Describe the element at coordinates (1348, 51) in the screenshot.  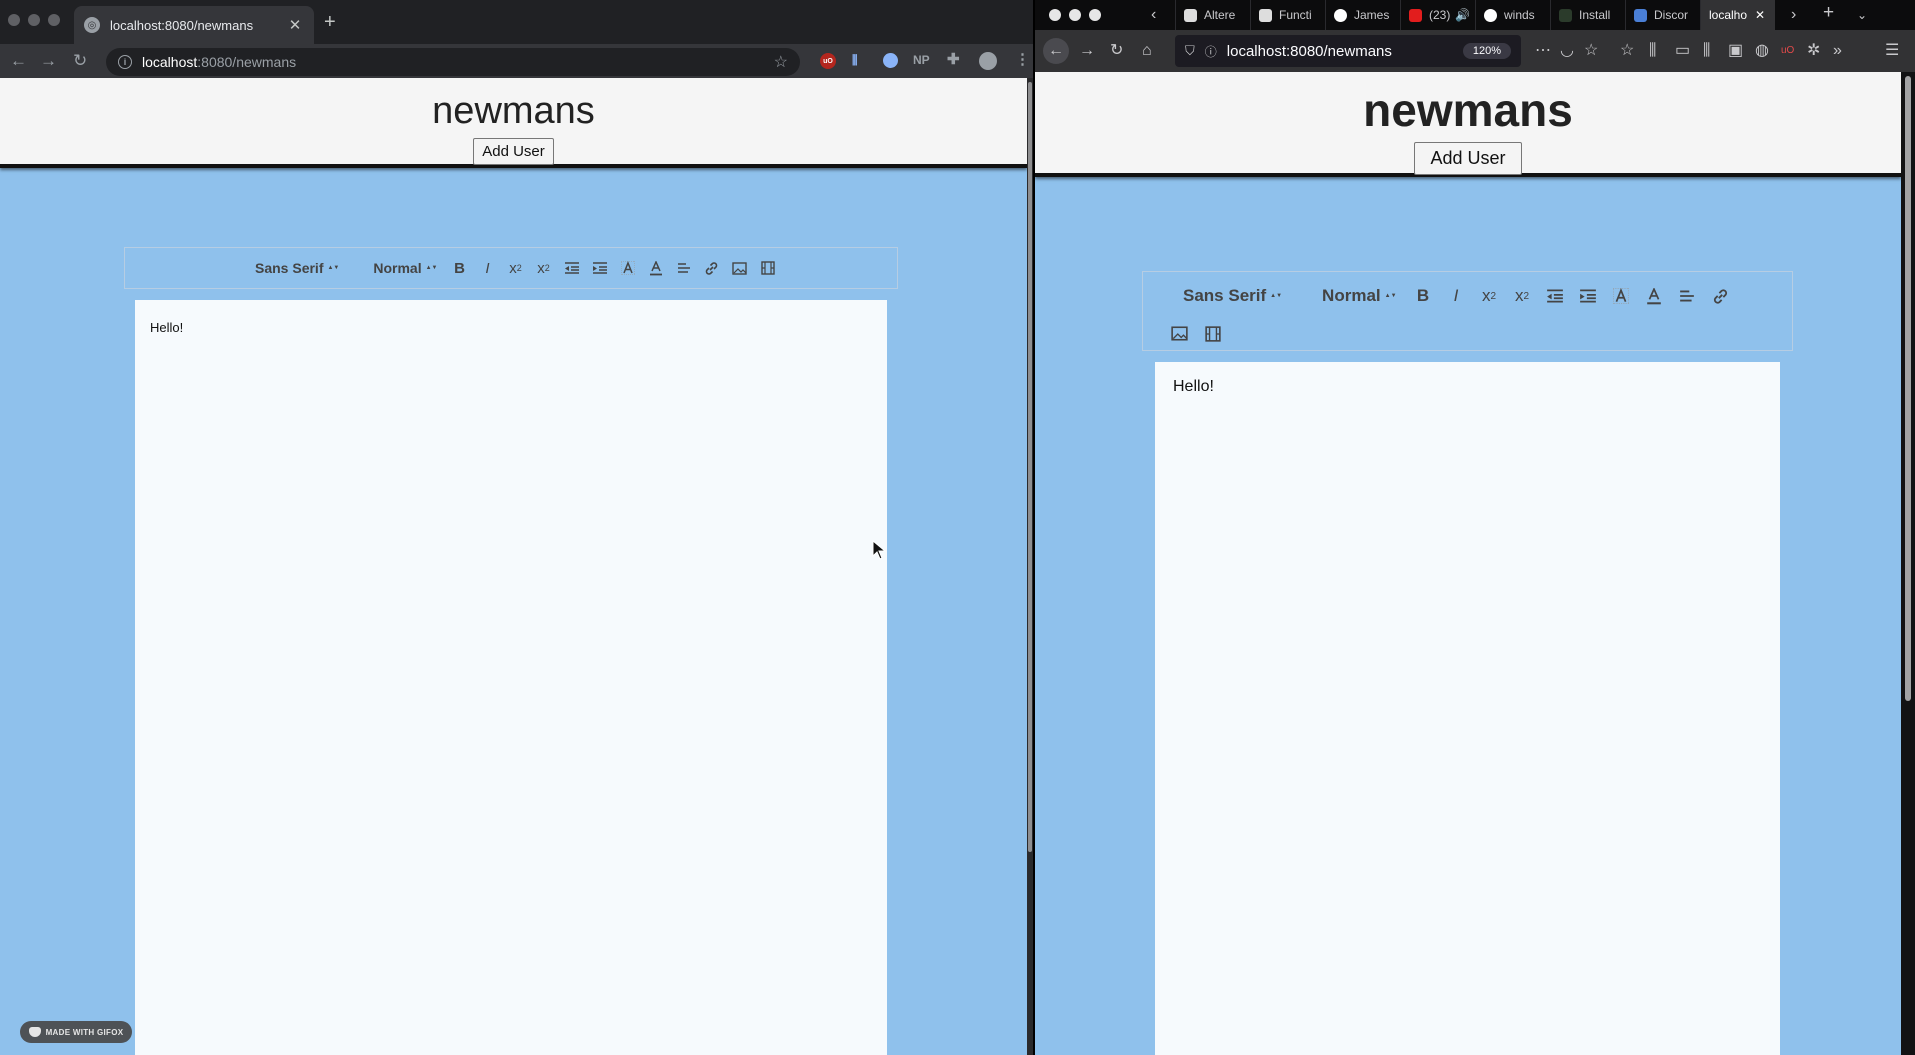
I see `address-bar: ⛉ ⓘ localhost:8080/newmans 120%` at that location.